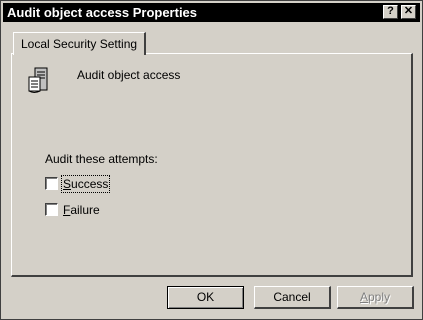 The image size is (423, 320). What do you see at coordinates (292, 297) in the screenshot?
I see `cancel-button: Cancel` at bounding box center [292, 297].